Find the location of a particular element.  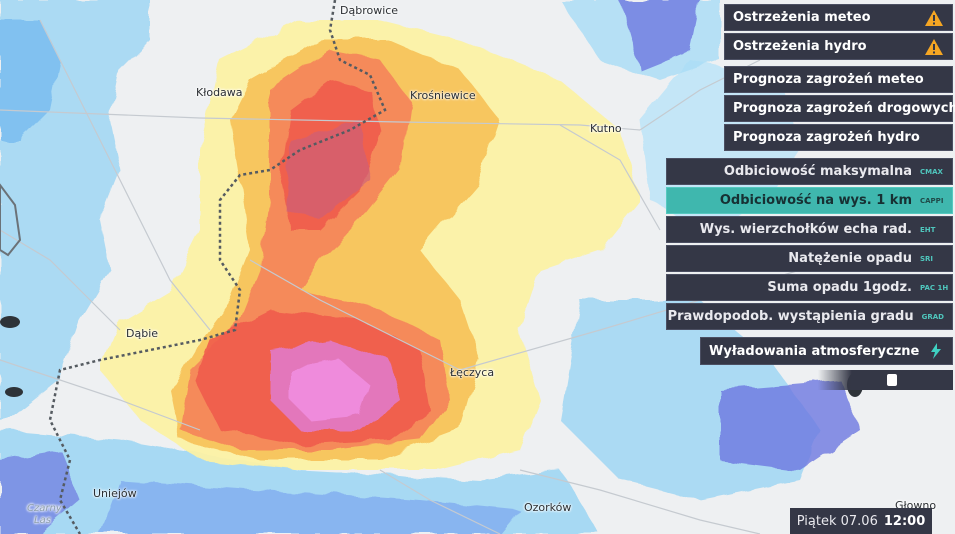

radar-product-code: SRI is located at coordinates (927, 258).